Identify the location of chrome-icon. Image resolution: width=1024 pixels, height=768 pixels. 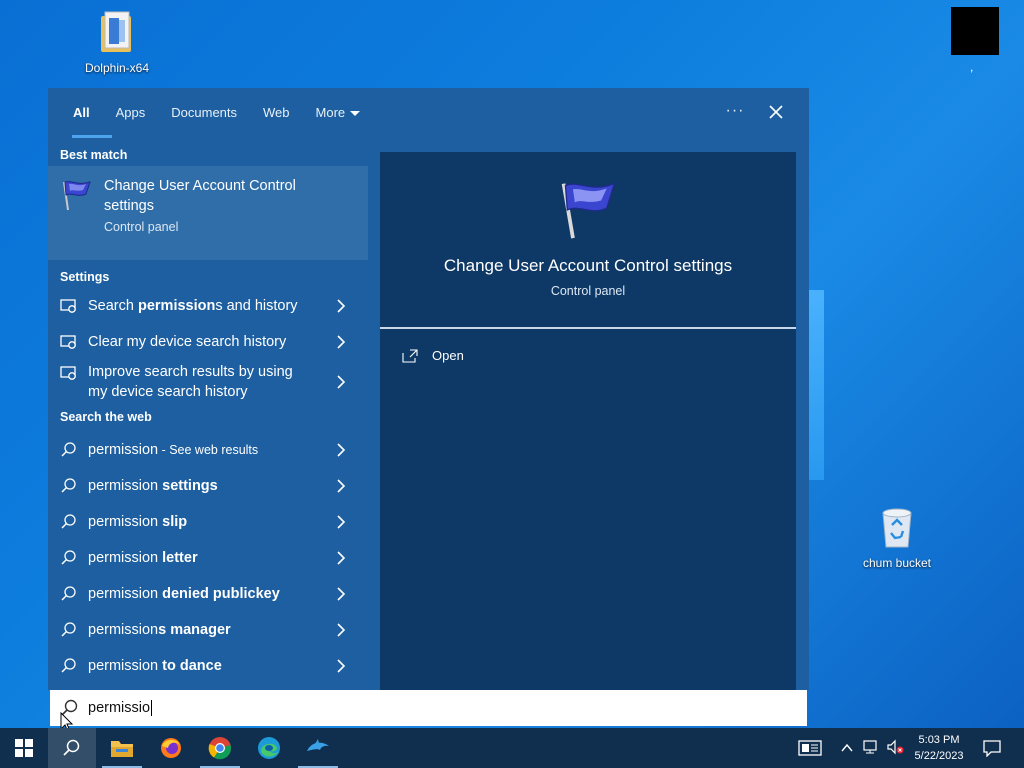
(220, 748).